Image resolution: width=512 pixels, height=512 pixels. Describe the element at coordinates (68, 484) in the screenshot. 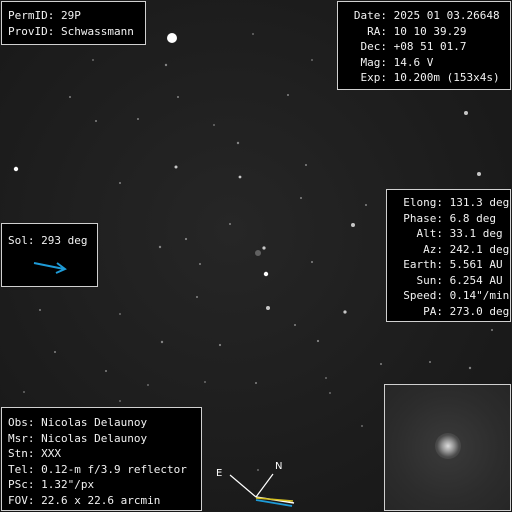

I see `psc-value: 1.32"/px` at that location.